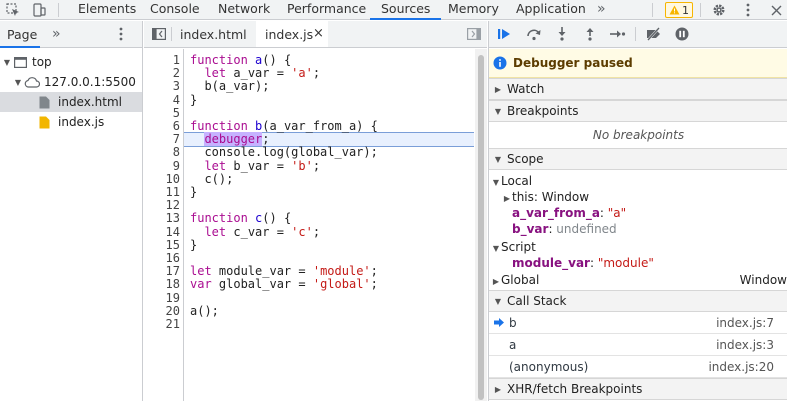 The width and height of the screenshot is (787, 401). Describe the element at coordinates (13, 10) in the screenshot. I see `inspect-element-icon` at that location.